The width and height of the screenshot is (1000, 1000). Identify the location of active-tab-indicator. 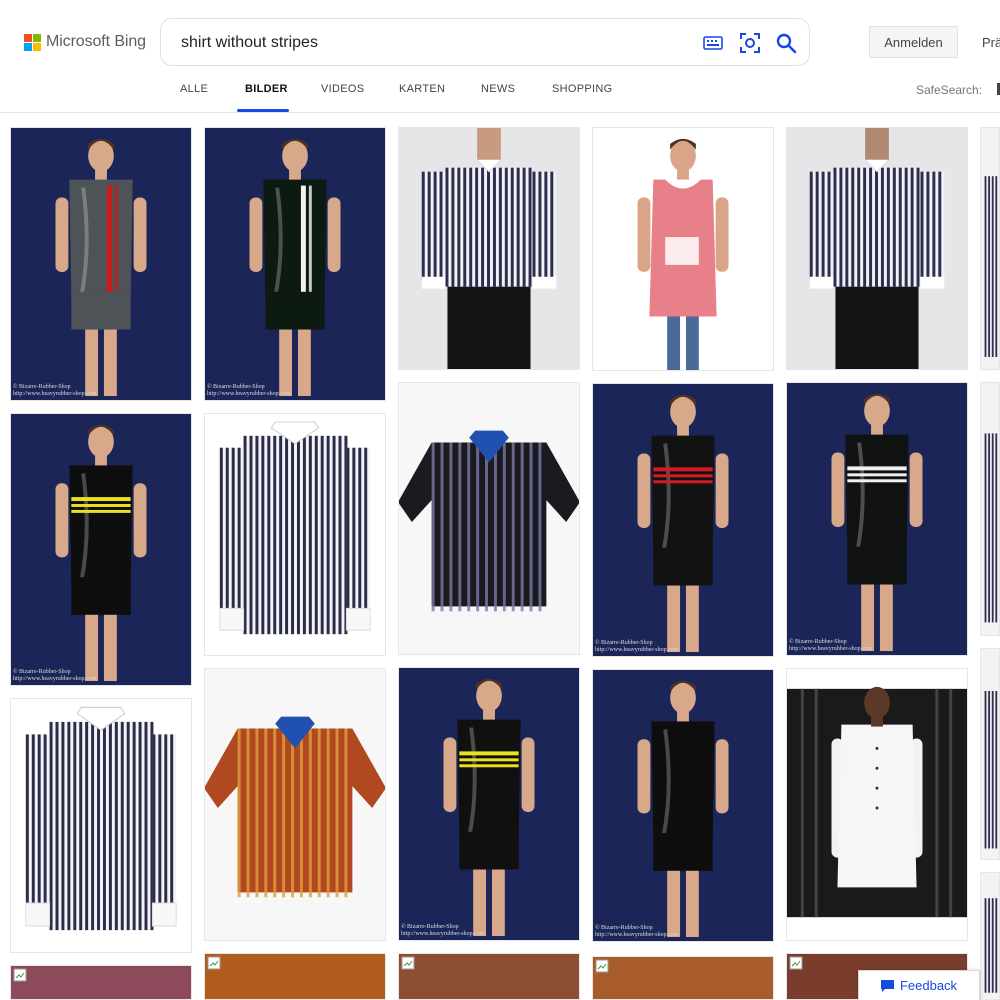
(263, 110).